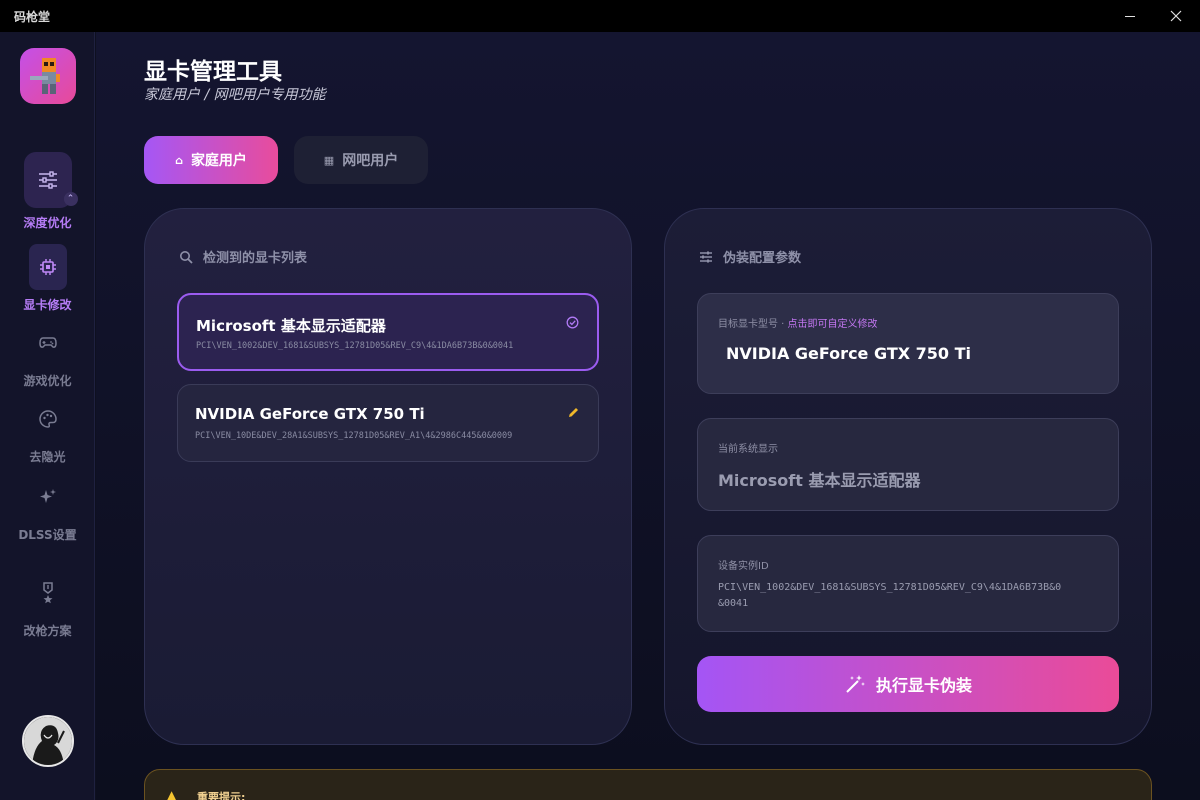 The height and width of the screenshot is (800, 1200). Describe the element at coordinates (235, 95) in the screenshot. I see `page-subtitle: 家庭用户 / 网吧用户专用功能` at that location.